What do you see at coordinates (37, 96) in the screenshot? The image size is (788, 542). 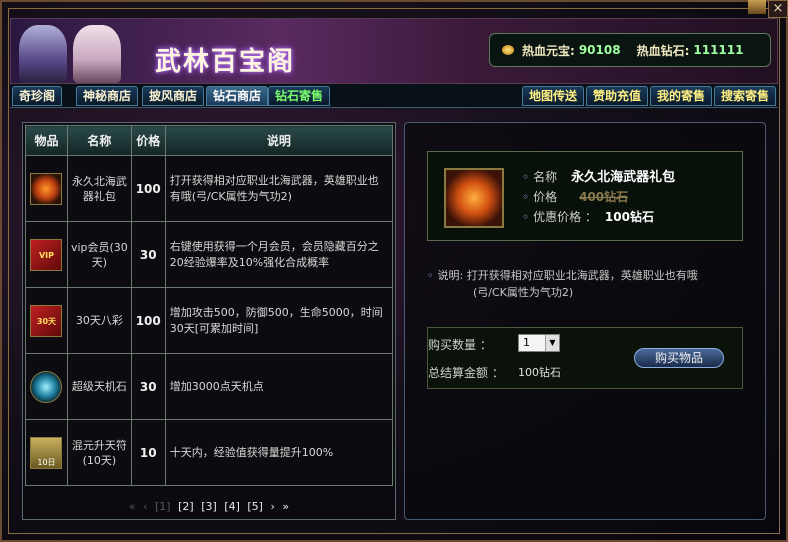 I see `tab-treasure: 奇珍阁` at bounding box center [37, 96].